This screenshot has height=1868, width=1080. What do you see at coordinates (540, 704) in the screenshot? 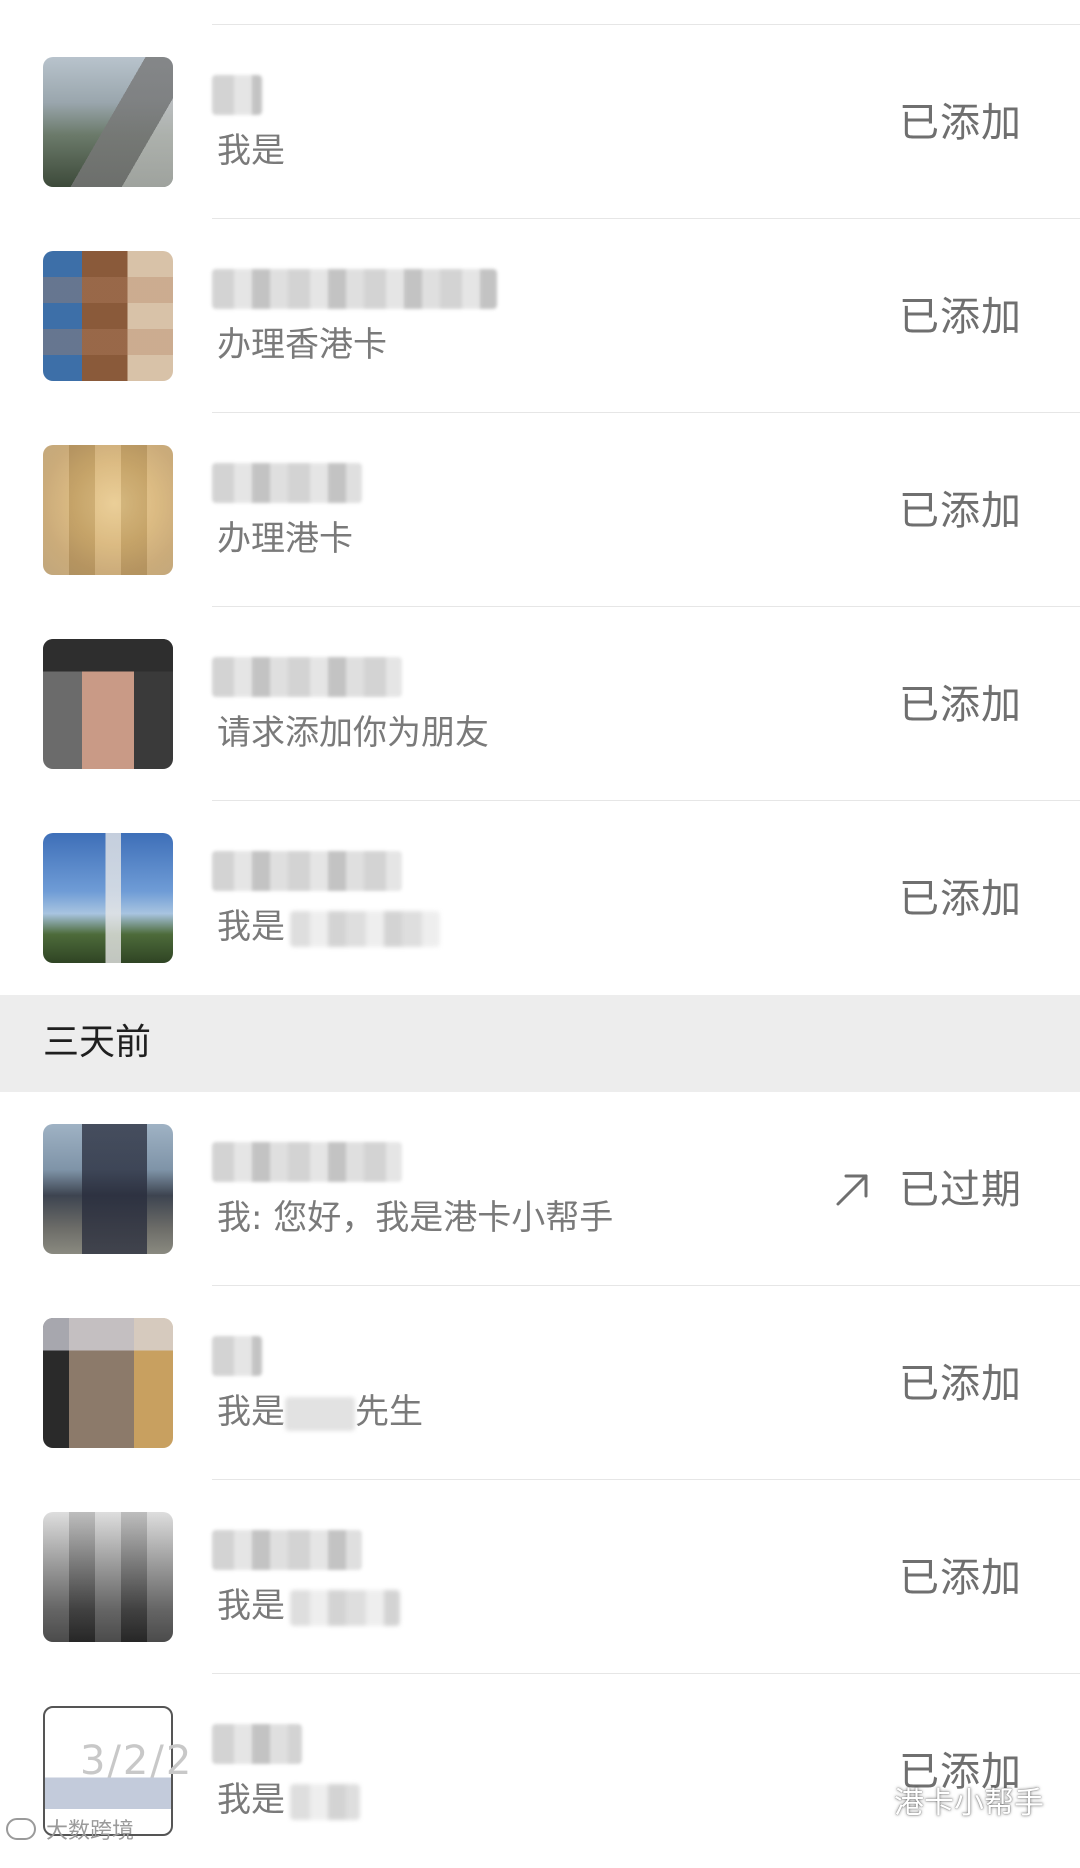
I see `friend-request-row: 请求添加你为朋友 已添加` at bounding box center [540, 704].